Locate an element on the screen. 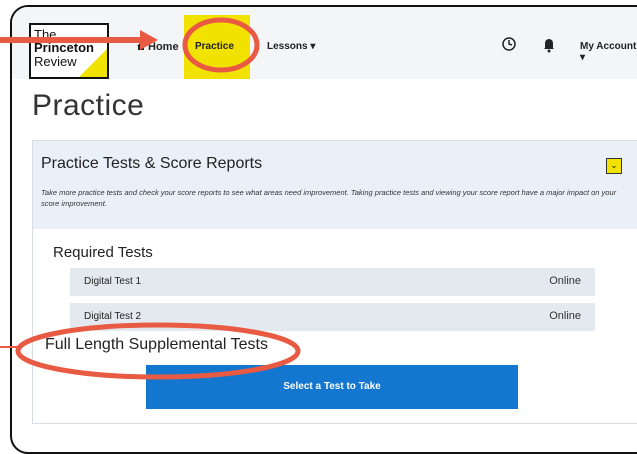 This screenshot has width=637, height=454. test-name: Digital Test 2 is located at coordinates (112, 316).